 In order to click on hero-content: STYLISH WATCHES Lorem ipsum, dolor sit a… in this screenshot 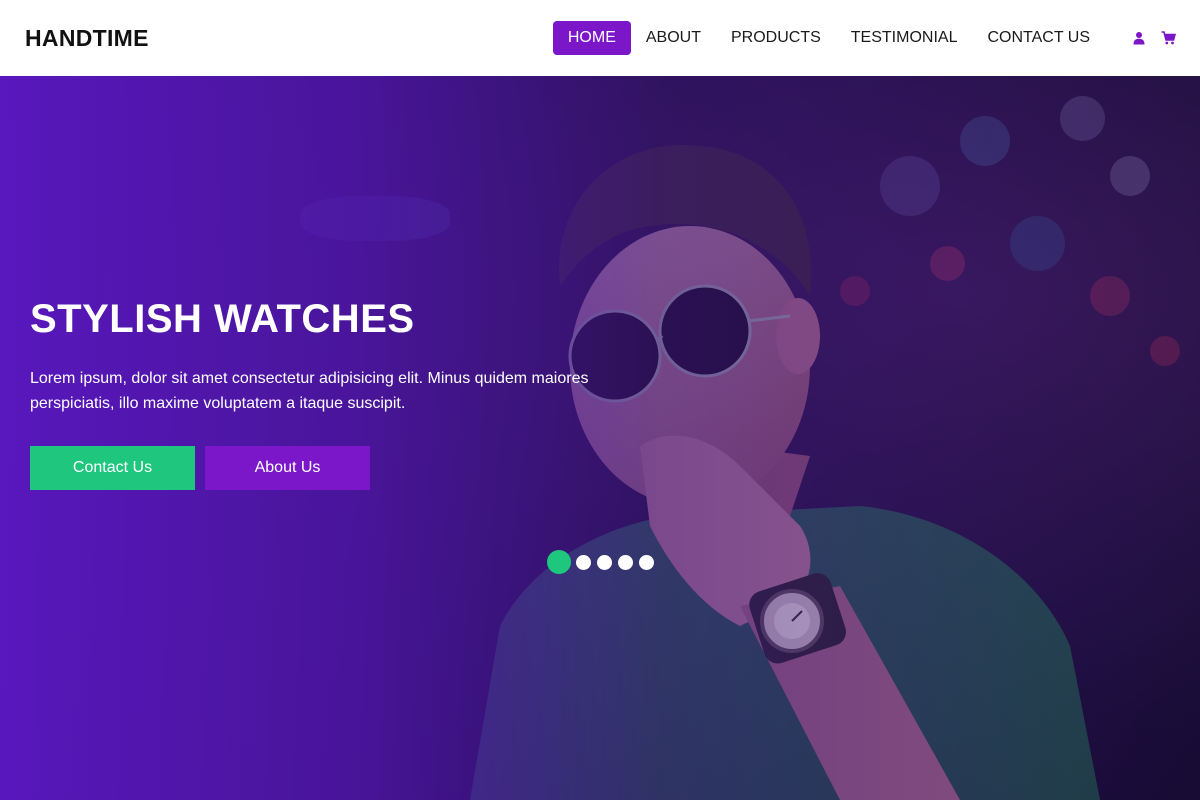, I will do `click(330, 393)`.